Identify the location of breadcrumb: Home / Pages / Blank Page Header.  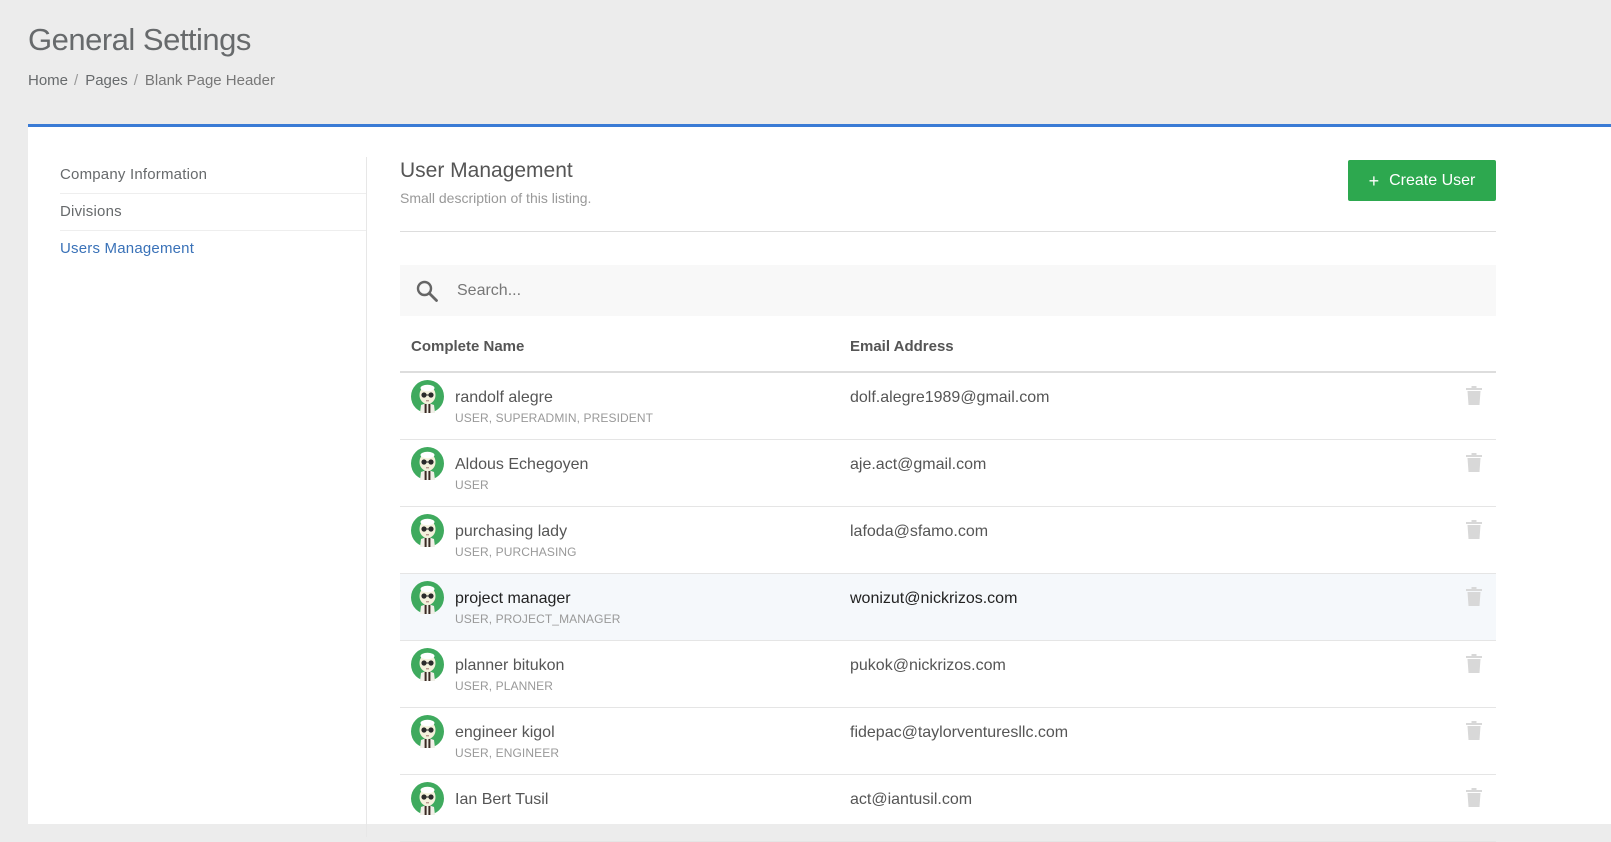
(151, 80).